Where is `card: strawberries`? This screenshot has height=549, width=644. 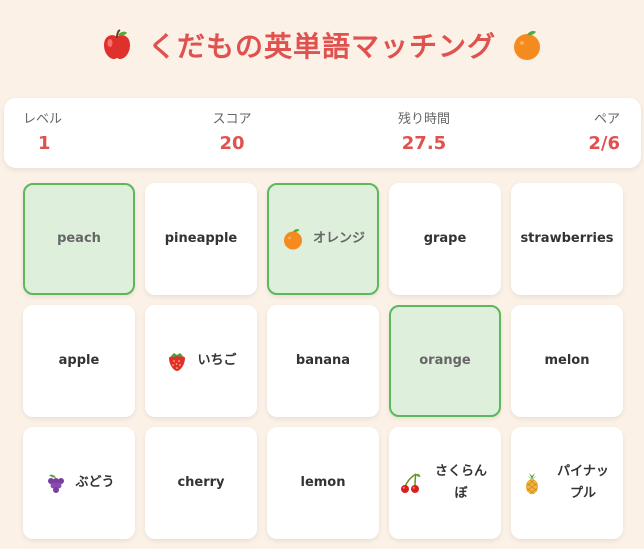
card: strawberries is located at coordinates (567, 239).